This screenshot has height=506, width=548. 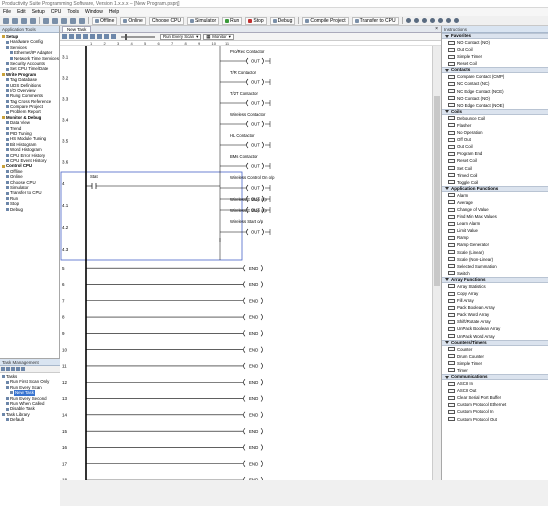 What do you see at coordinates (232, 20) in the screenshot?
I see `run-button: Run` at bounding box center [232, 20].